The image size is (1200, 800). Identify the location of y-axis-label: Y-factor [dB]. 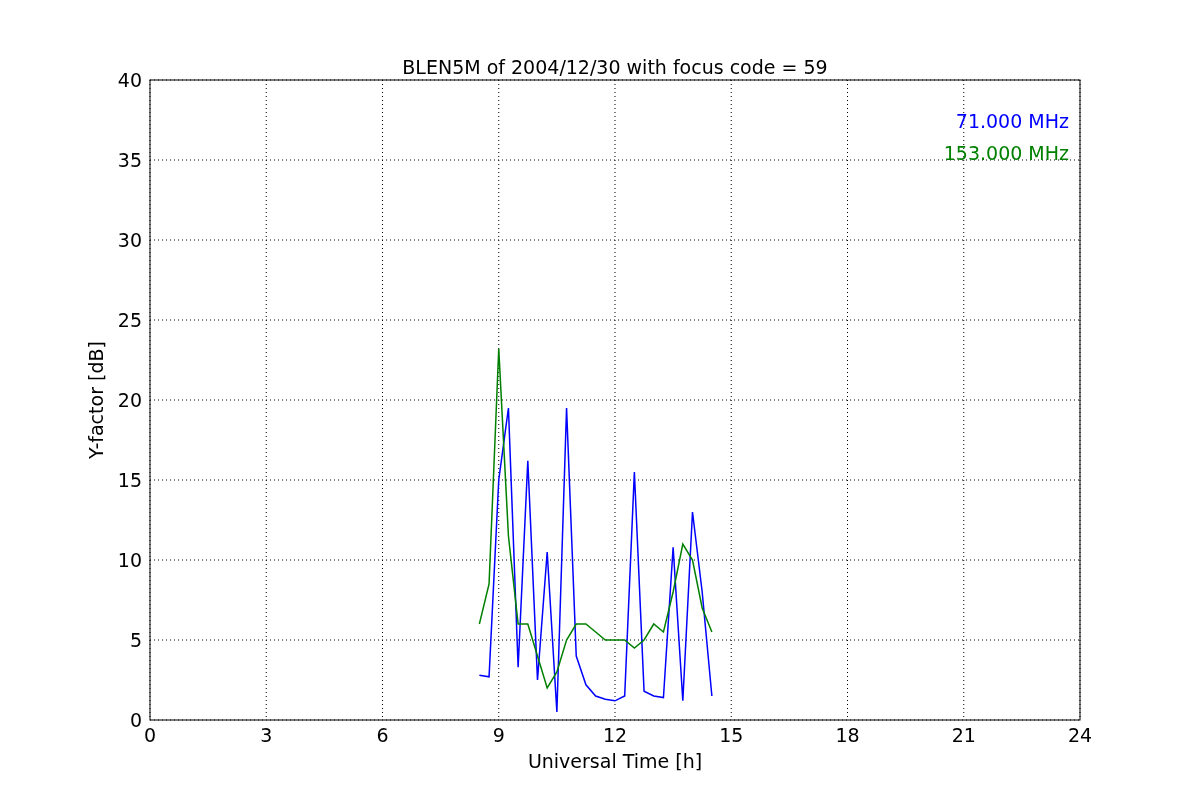
(96, 400).